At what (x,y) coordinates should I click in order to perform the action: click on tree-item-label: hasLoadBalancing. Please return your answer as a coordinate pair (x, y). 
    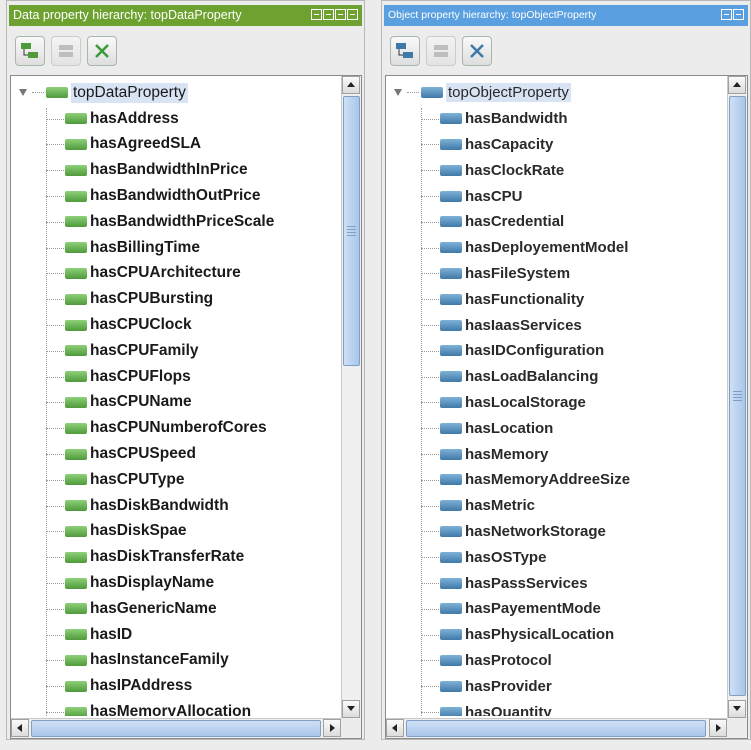
    Looking at the image, I should click on (532, 377).